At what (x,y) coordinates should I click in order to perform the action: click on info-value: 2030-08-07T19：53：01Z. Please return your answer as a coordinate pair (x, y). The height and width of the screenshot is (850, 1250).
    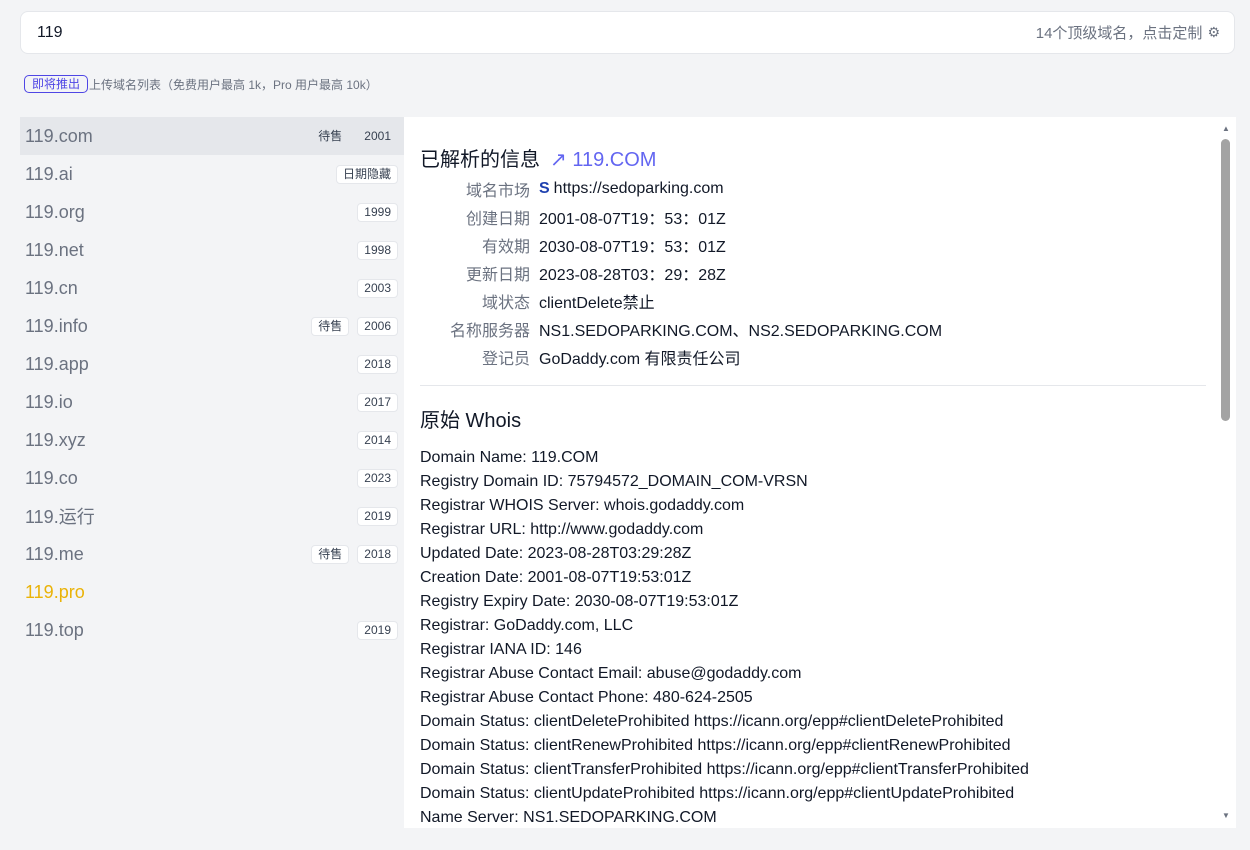
    Looking at the image, I should click on (632, 245).